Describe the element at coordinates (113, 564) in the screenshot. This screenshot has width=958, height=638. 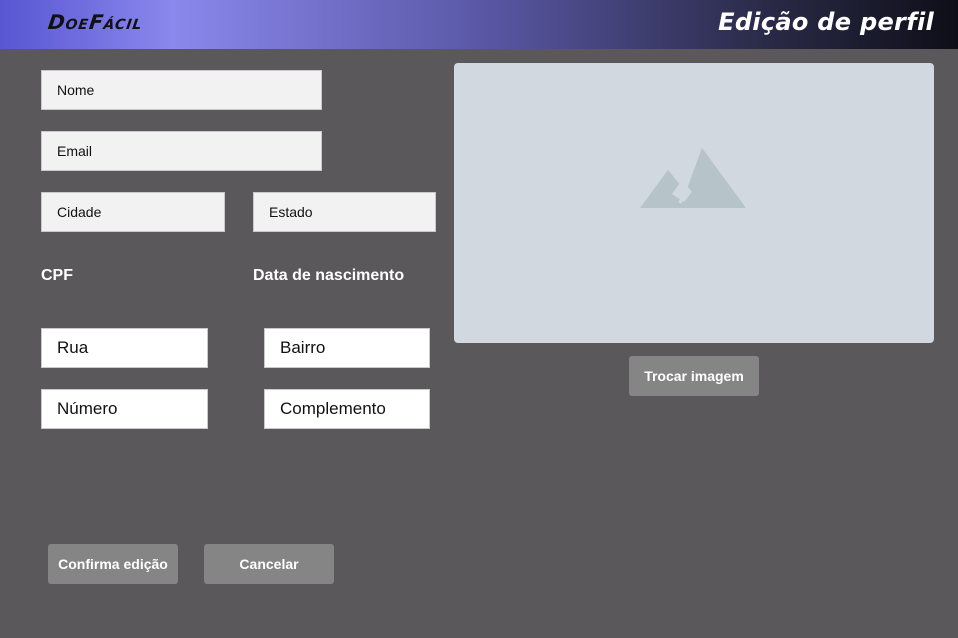
I see `confirm-edit-button: Confirma edição` at that location.